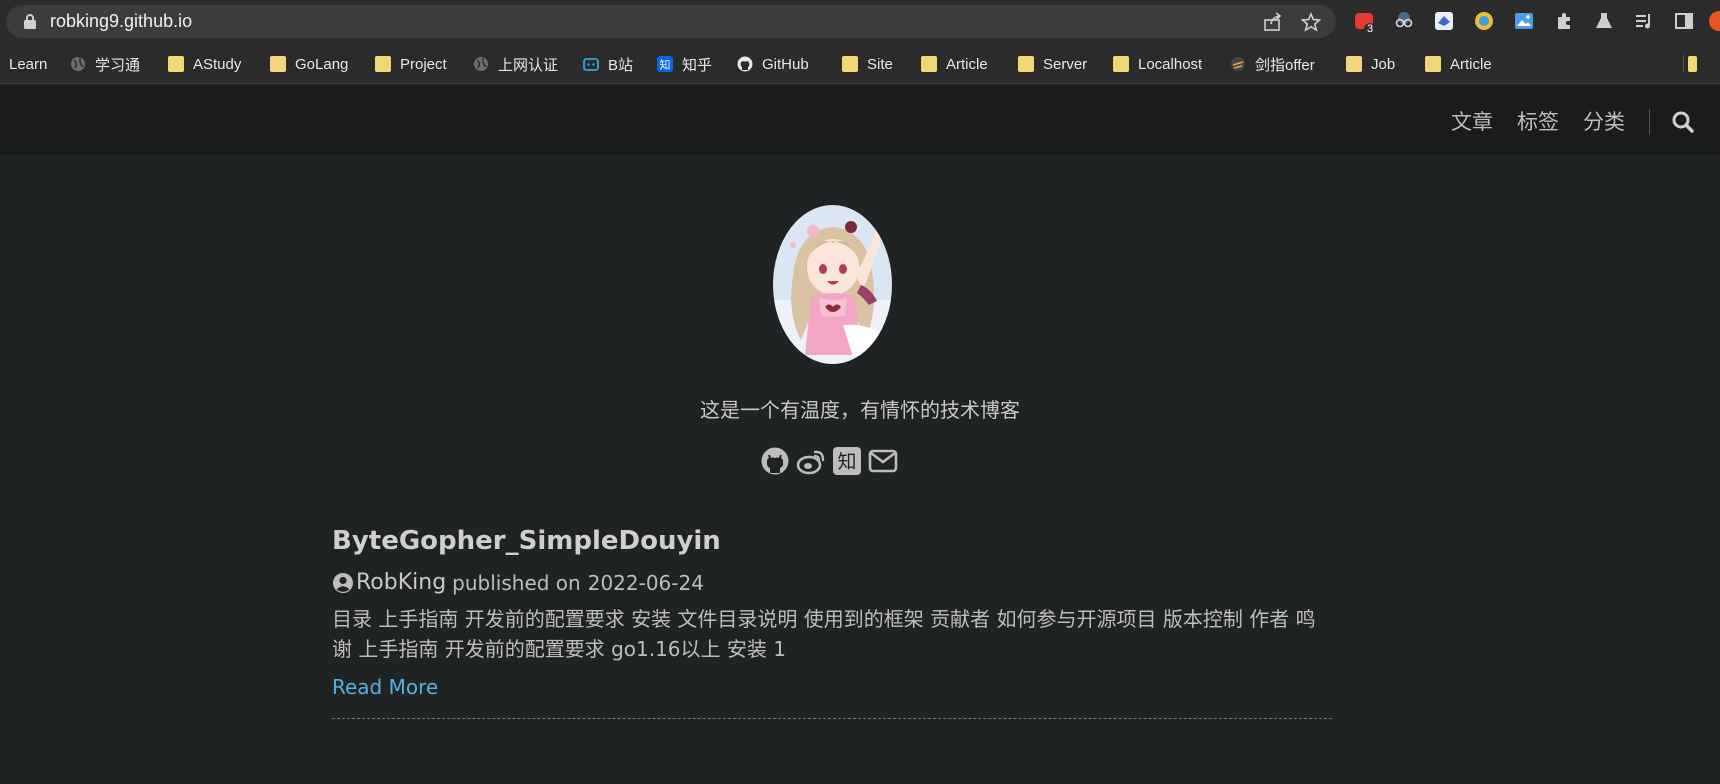 The height and width of the screenshot is (784, 1720). What do you see at coordinates (1273, 22) in the screenshot?
I see `share-icon` at bounding box center [1273, 22].